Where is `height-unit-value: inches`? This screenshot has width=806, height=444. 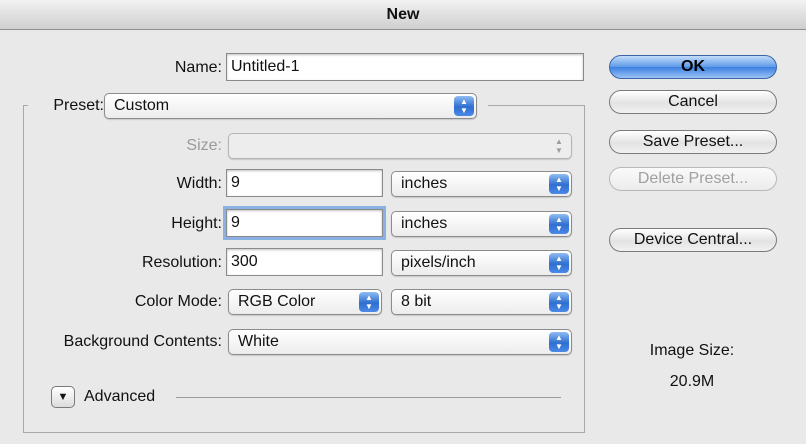 height-unit-value: inches is located at coordinates (424, 223).